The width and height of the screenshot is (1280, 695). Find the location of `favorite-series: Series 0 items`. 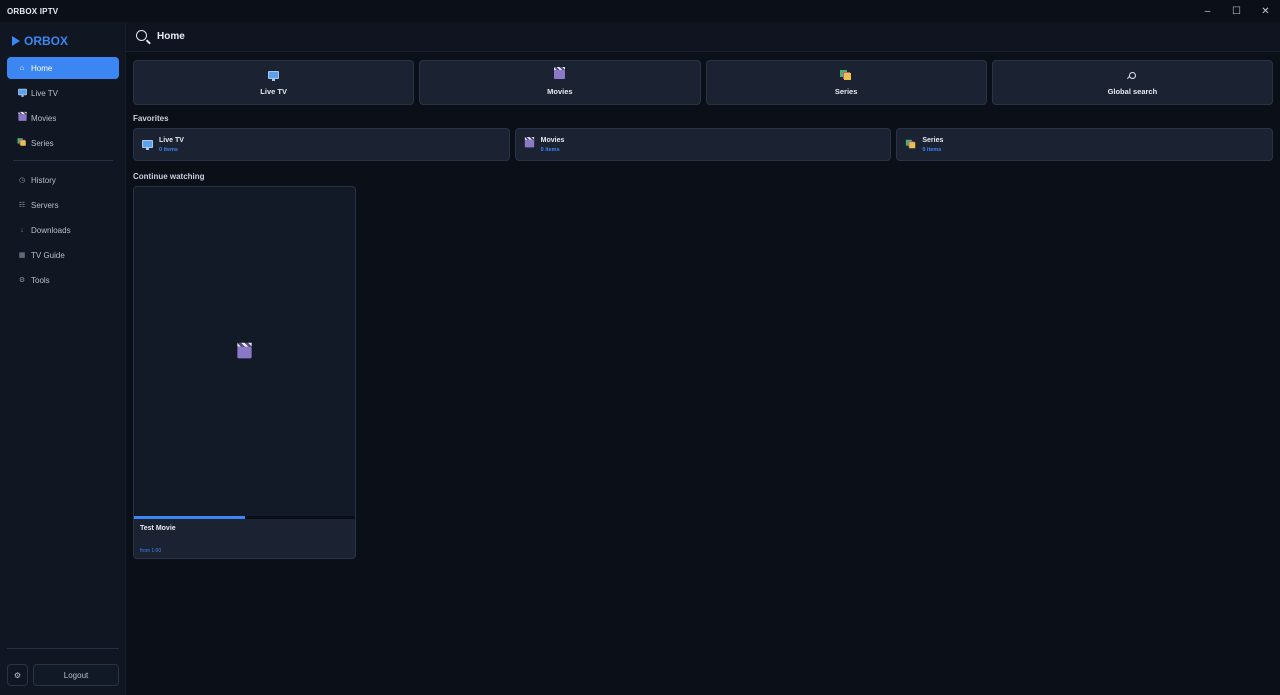

favorite-series: Series 0 items is located at coordinates (1085, 144).